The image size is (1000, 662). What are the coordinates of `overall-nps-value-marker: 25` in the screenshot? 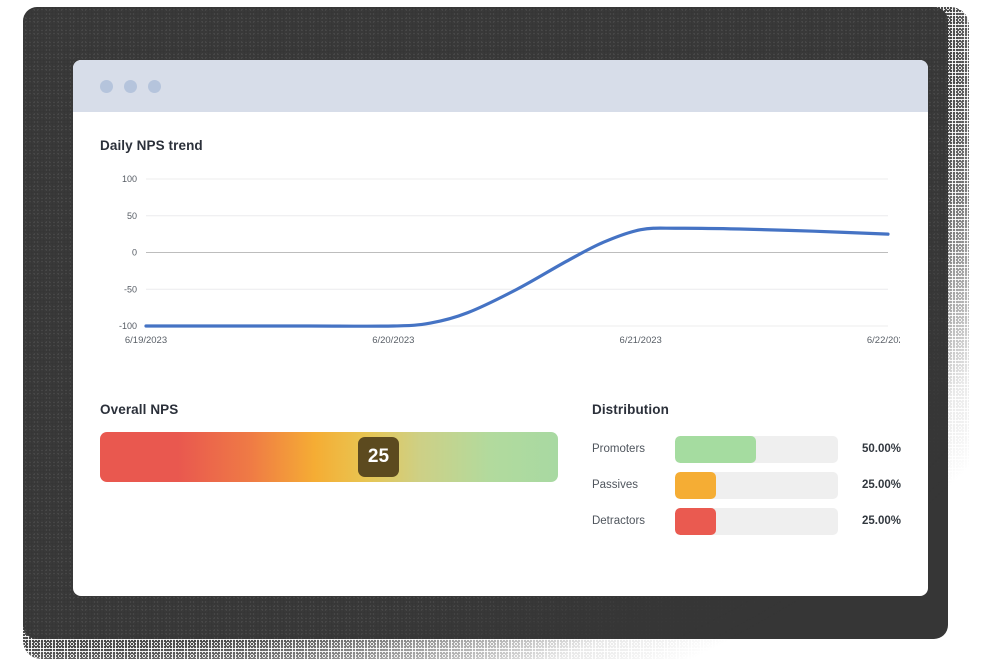 It's located at (378, 457).